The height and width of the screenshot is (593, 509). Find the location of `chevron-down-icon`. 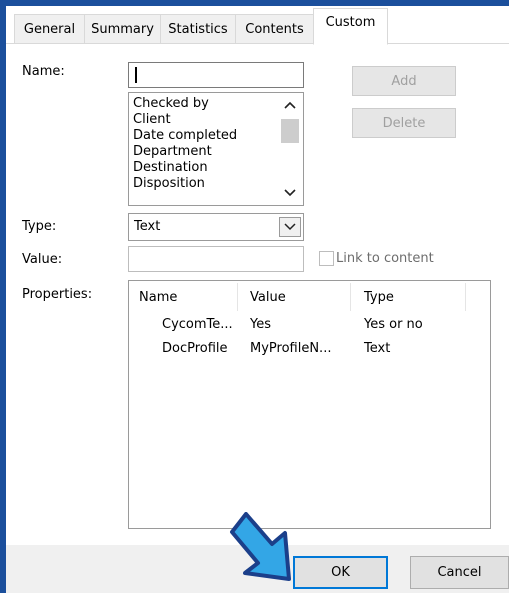

chevron-down-icon is located at coordinates (290, 227).